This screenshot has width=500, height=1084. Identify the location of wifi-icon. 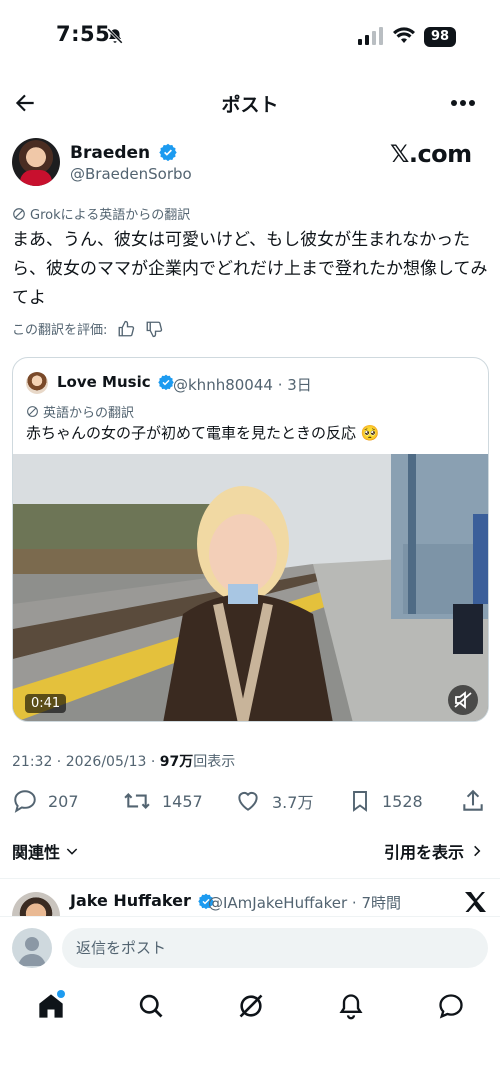
(404, 35).